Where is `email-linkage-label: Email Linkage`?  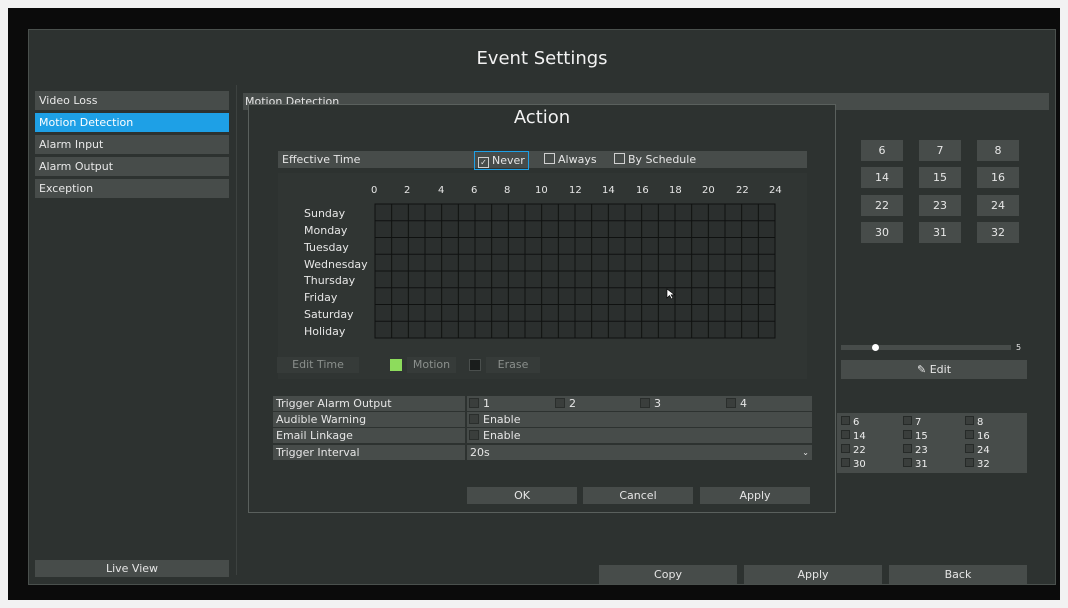
email-linkage-label: Email Linkage is located at coordinates (369, 435).